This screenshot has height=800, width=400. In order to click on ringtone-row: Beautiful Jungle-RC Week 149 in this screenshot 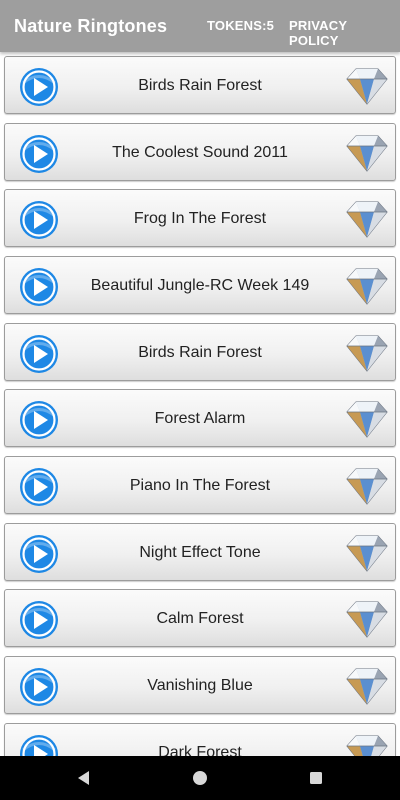, I will do `click(200, 285)`.